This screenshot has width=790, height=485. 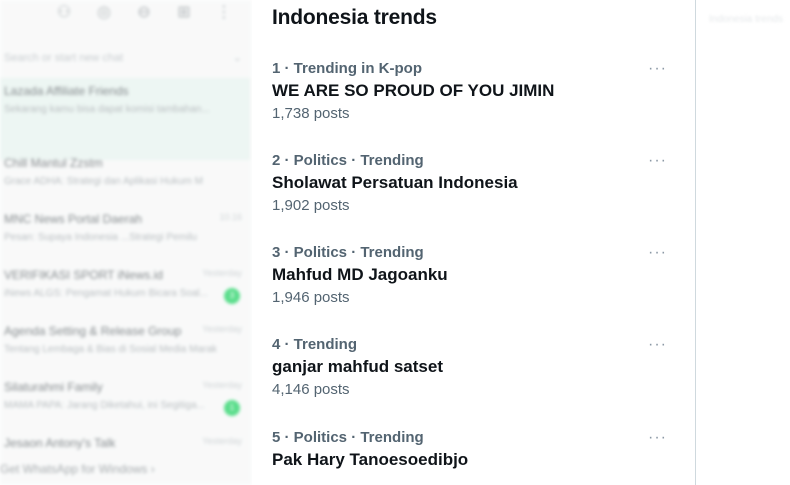 I want to click on sidebar-toolbar: ⚇ ◎ ⊖ ⊞ ⋮, so click(x=144, y=11).